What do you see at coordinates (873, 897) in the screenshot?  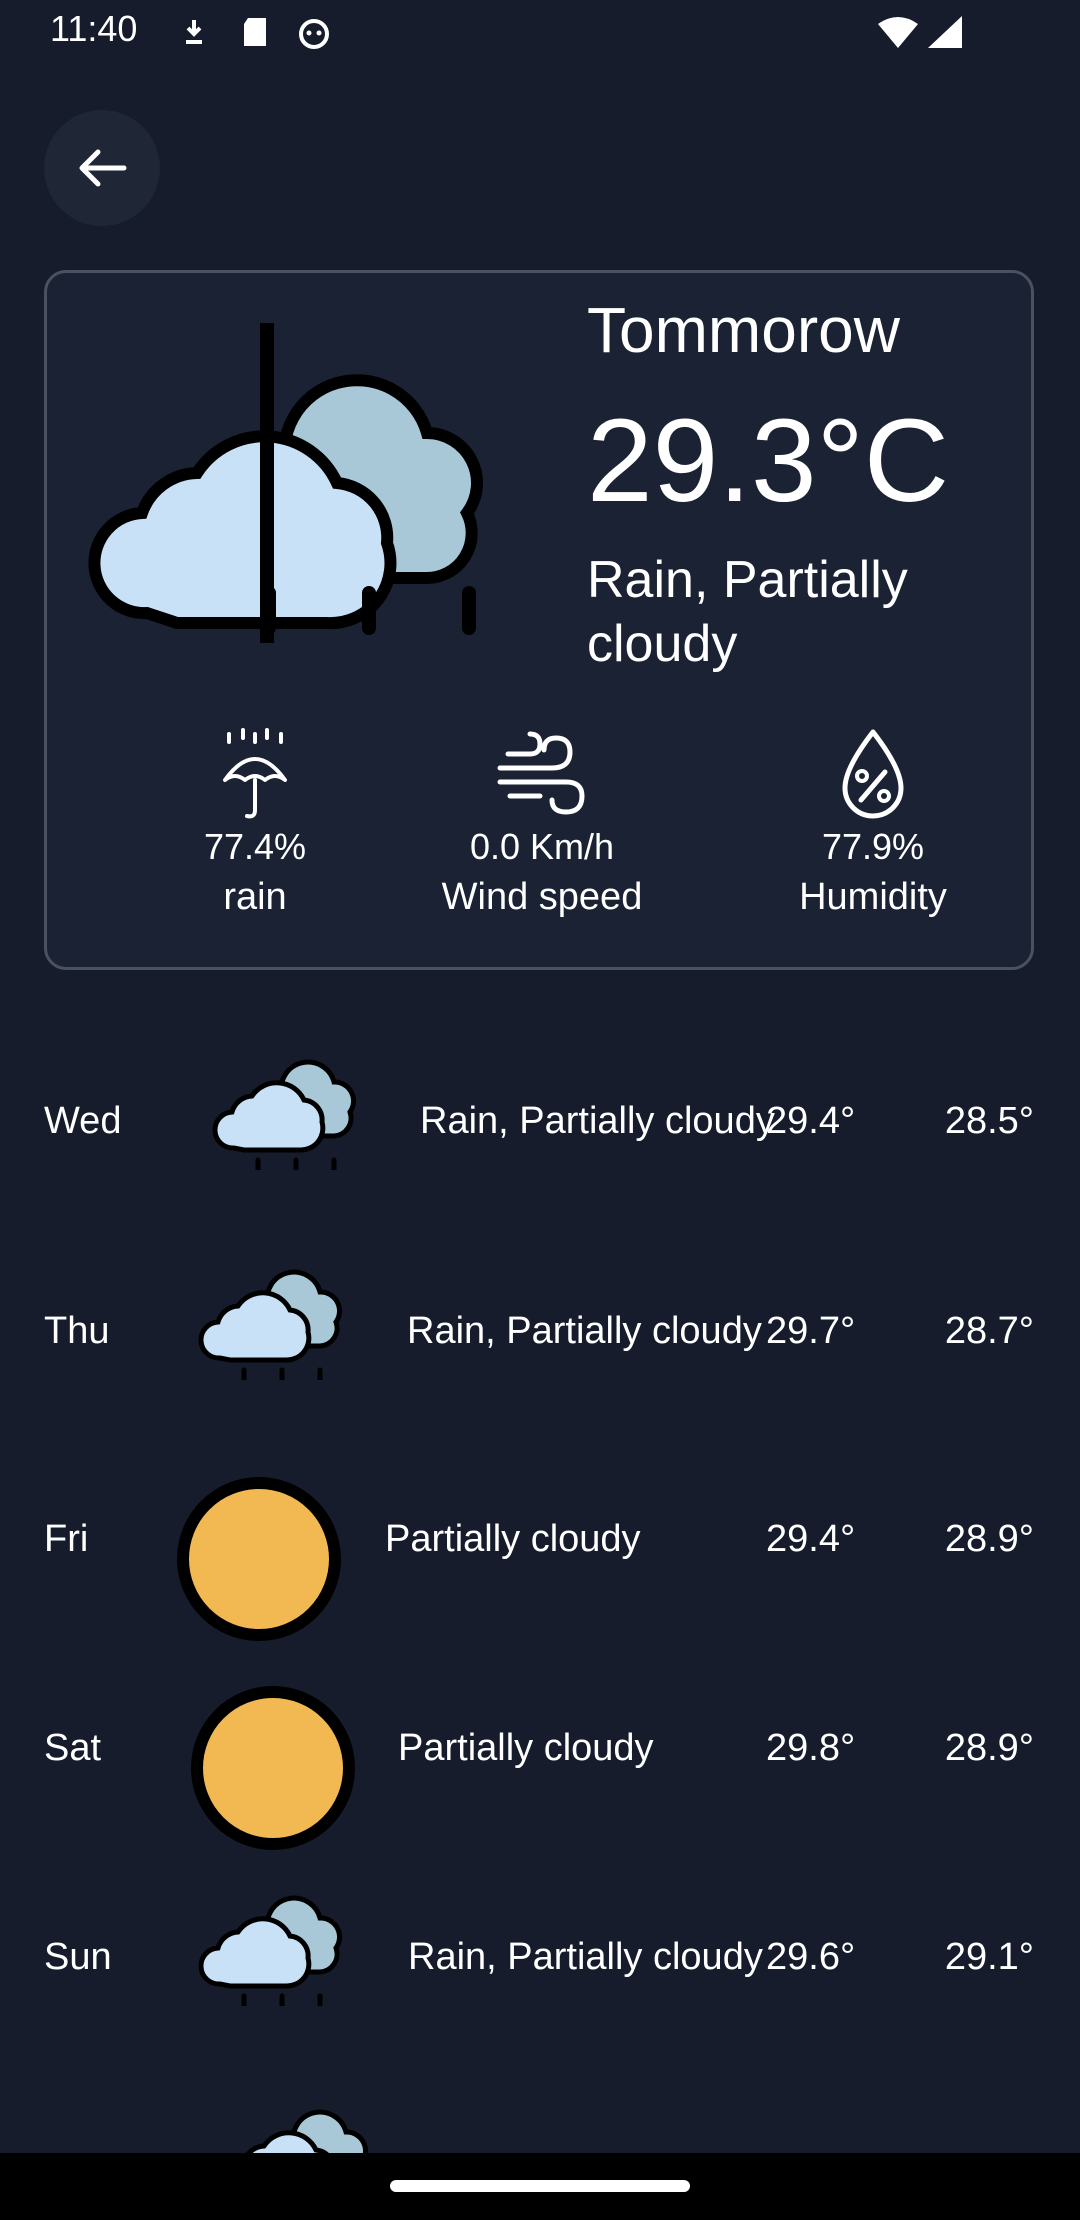 I see `humidity-label: Humidity` at bounding box center [873, 897].